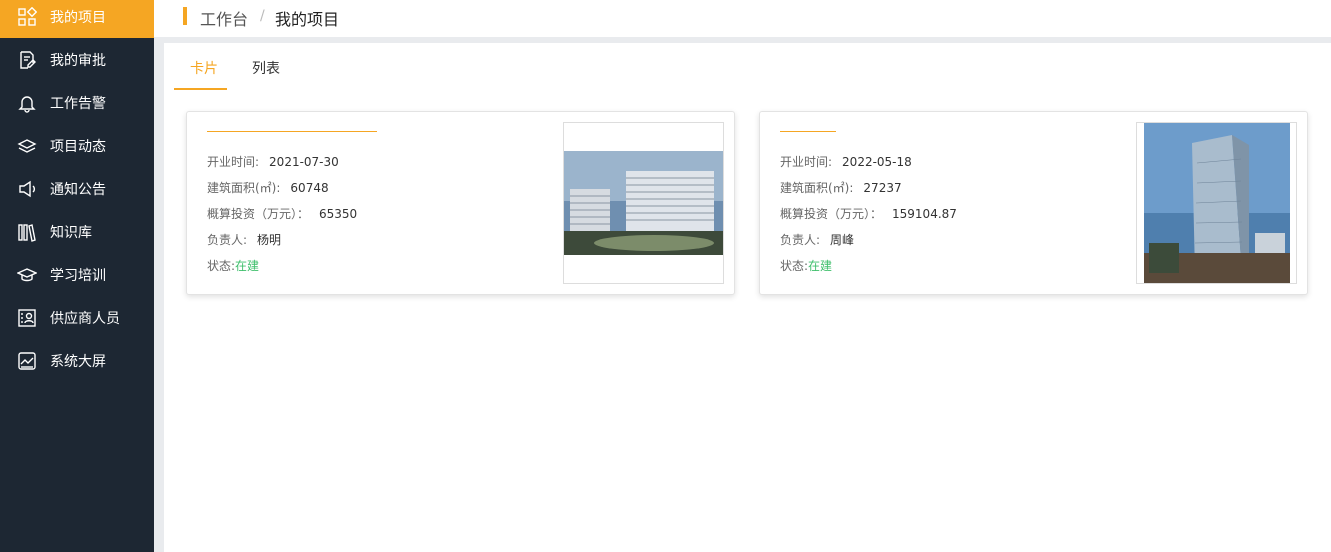 This screenshot has width=1331, height=552. What do you see at coordinates (309, 188) in the screenshot?
I see `area-value: 60748` at bounding box center [309, 188].